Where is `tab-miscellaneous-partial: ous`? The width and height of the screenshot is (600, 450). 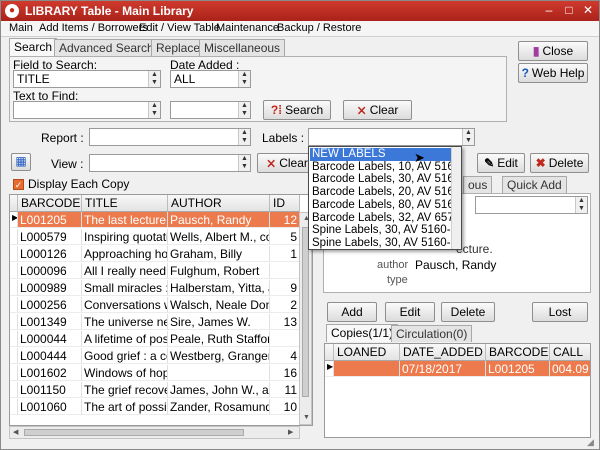 tab-miscellaneous-partial: ous is located at coordinates (478, 184).